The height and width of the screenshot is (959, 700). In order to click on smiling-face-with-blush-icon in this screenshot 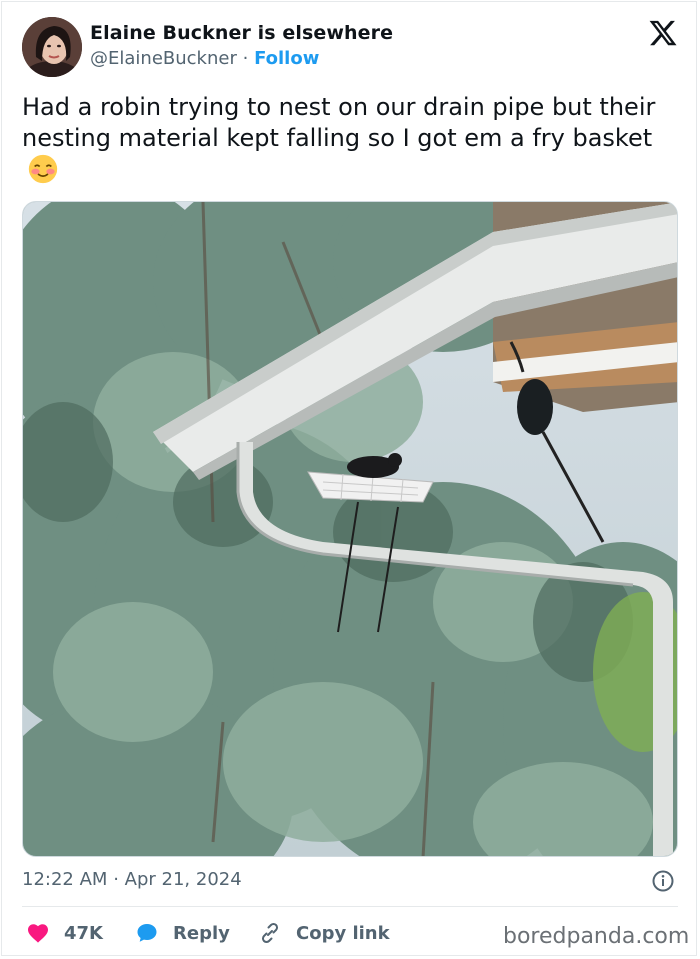, I will do `click(43, 169)`.